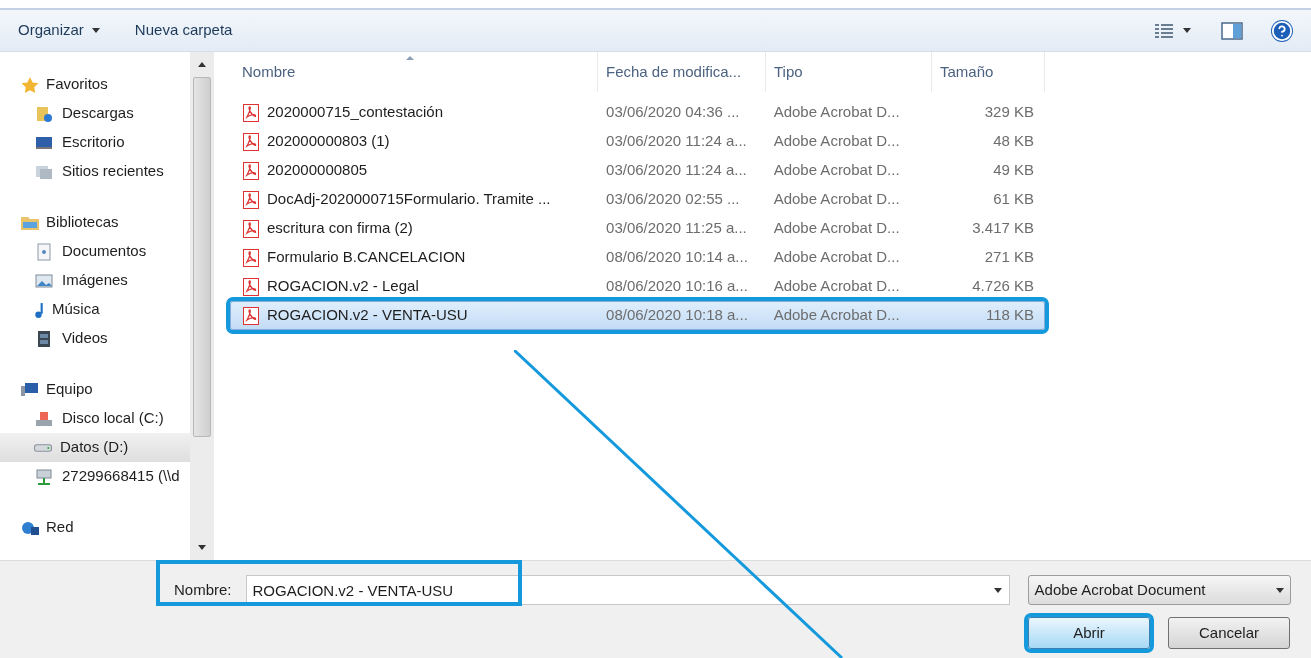  I want to click on star-icon, so click(30, 84).